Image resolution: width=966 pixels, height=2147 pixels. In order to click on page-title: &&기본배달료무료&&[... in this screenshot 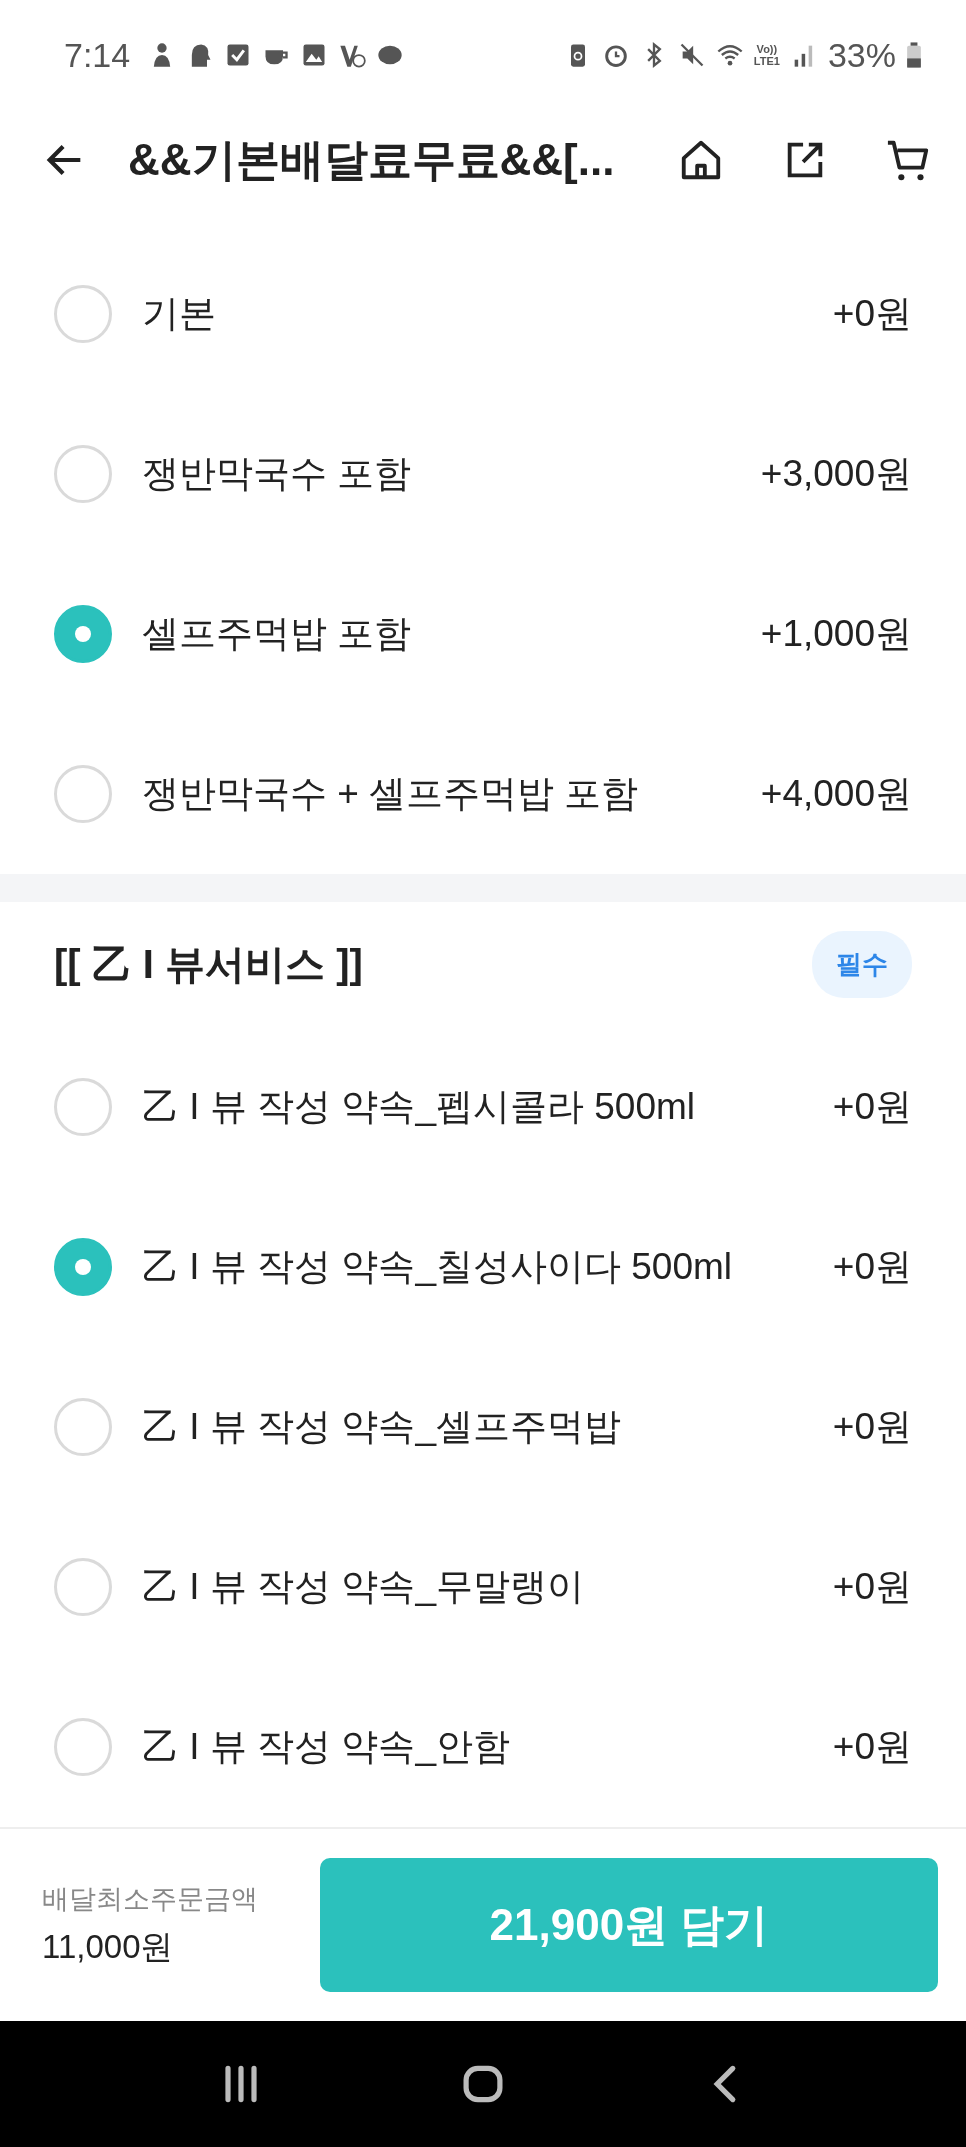, I will do `click(372, 159)`.